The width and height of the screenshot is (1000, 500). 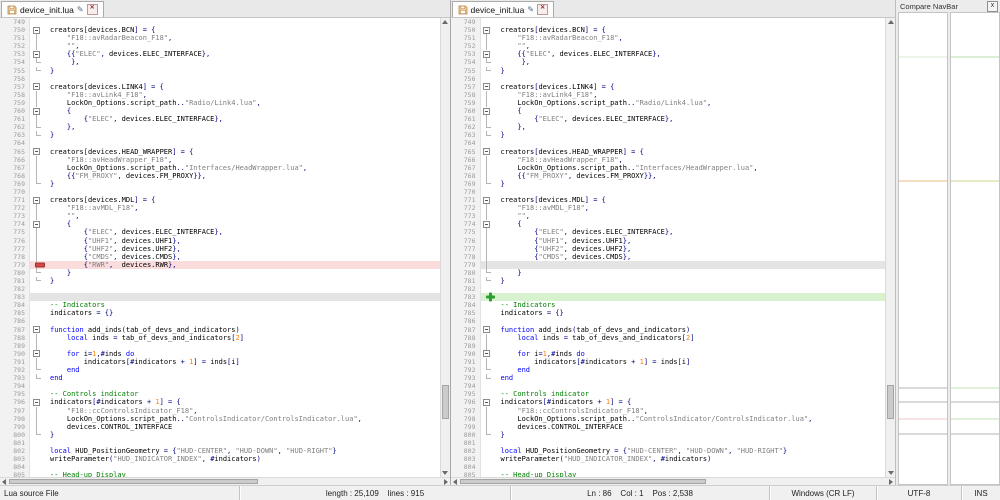 I want to click on code-line: 786, so click(x=668, y=321).